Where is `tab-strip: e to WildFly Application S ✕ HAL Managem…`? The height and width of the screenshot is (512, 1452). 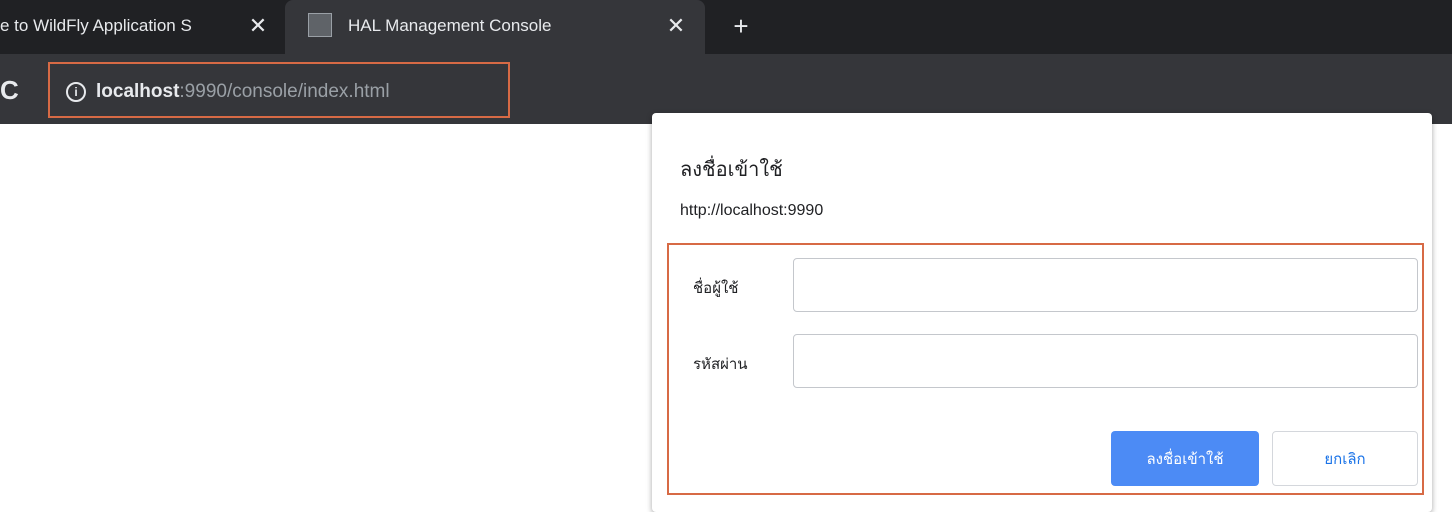 tab-strip: e to WildFly Application S ✕ HAL Managem… is located at coordinates (726, 27).